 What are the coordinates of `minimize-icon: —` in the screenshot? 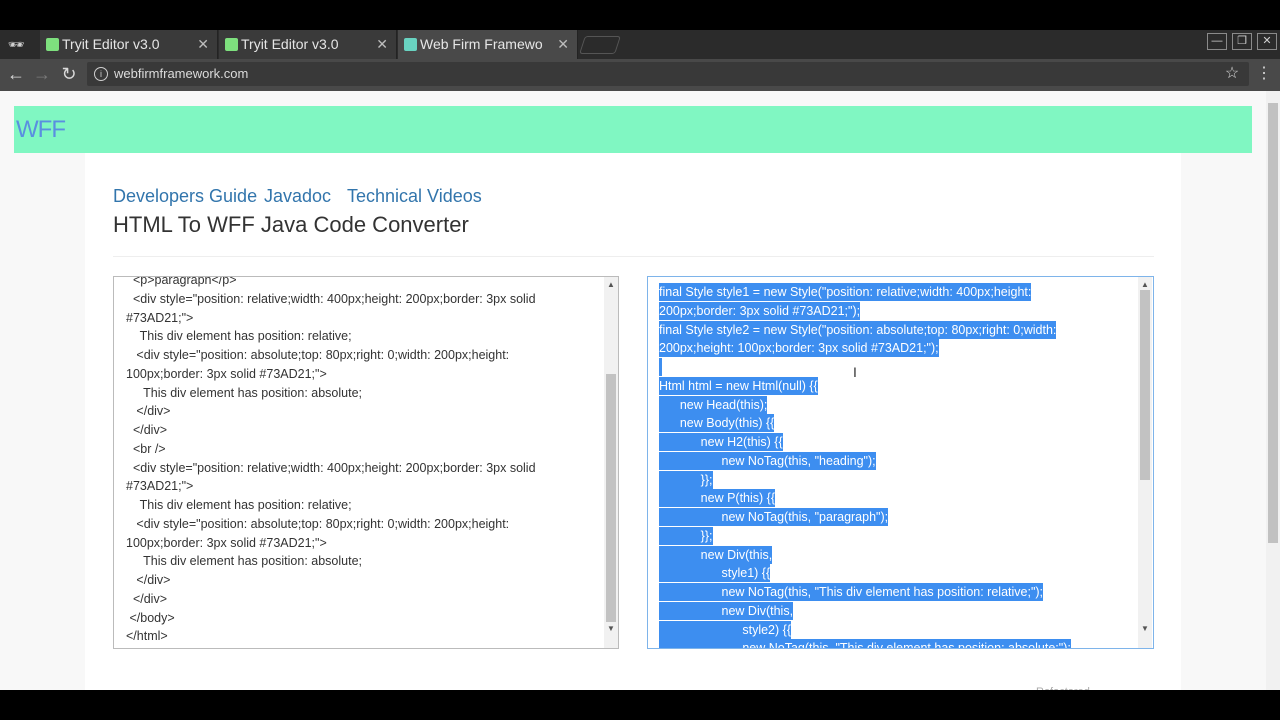 It's located at (1217, 41).